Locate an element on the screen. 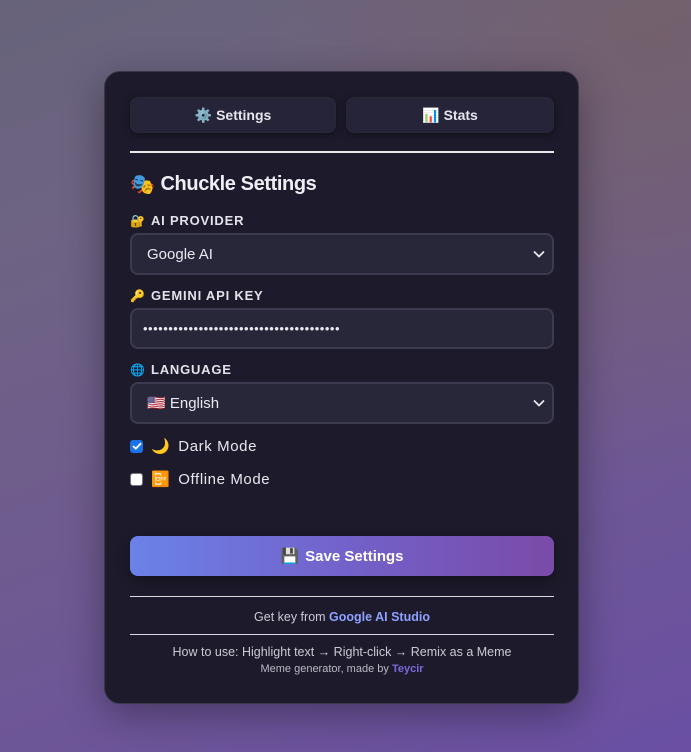 This screenshot has height=752, width=691. credits: Meme generator, made by Teycir is located at coordinates (342, 669).